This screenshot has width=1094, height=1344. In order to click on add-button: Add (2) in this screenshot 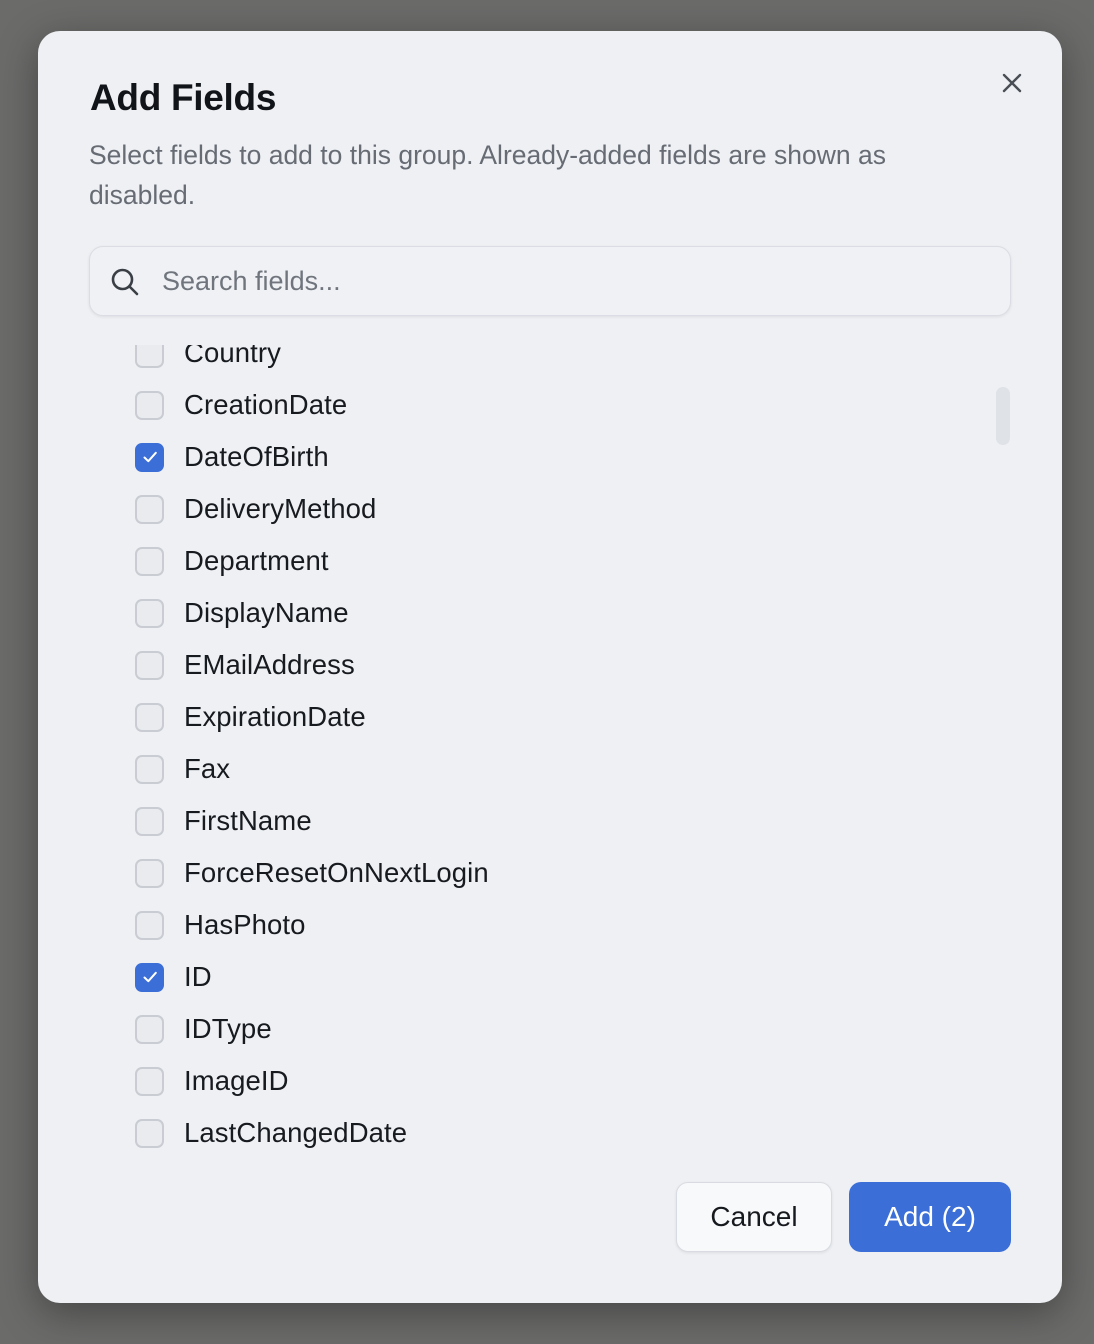, I will do `click(930, 1217)`.